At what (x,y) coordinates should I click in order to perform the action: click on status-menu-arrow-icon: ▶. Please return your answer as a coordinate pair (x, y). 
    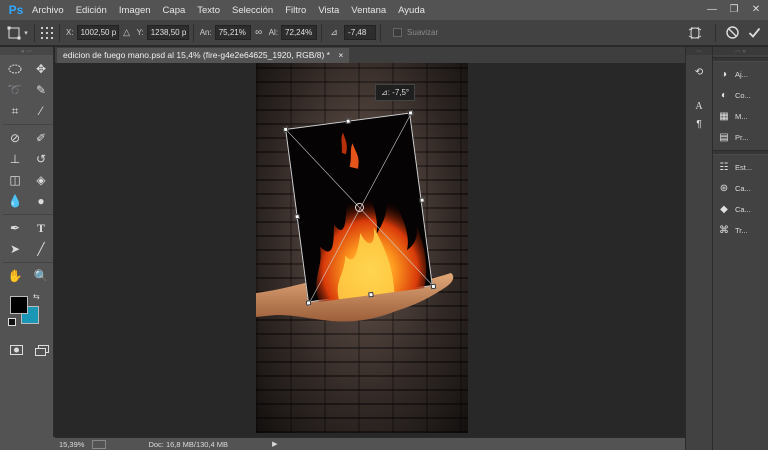
    Looking at the image, I should click on (274, 444).